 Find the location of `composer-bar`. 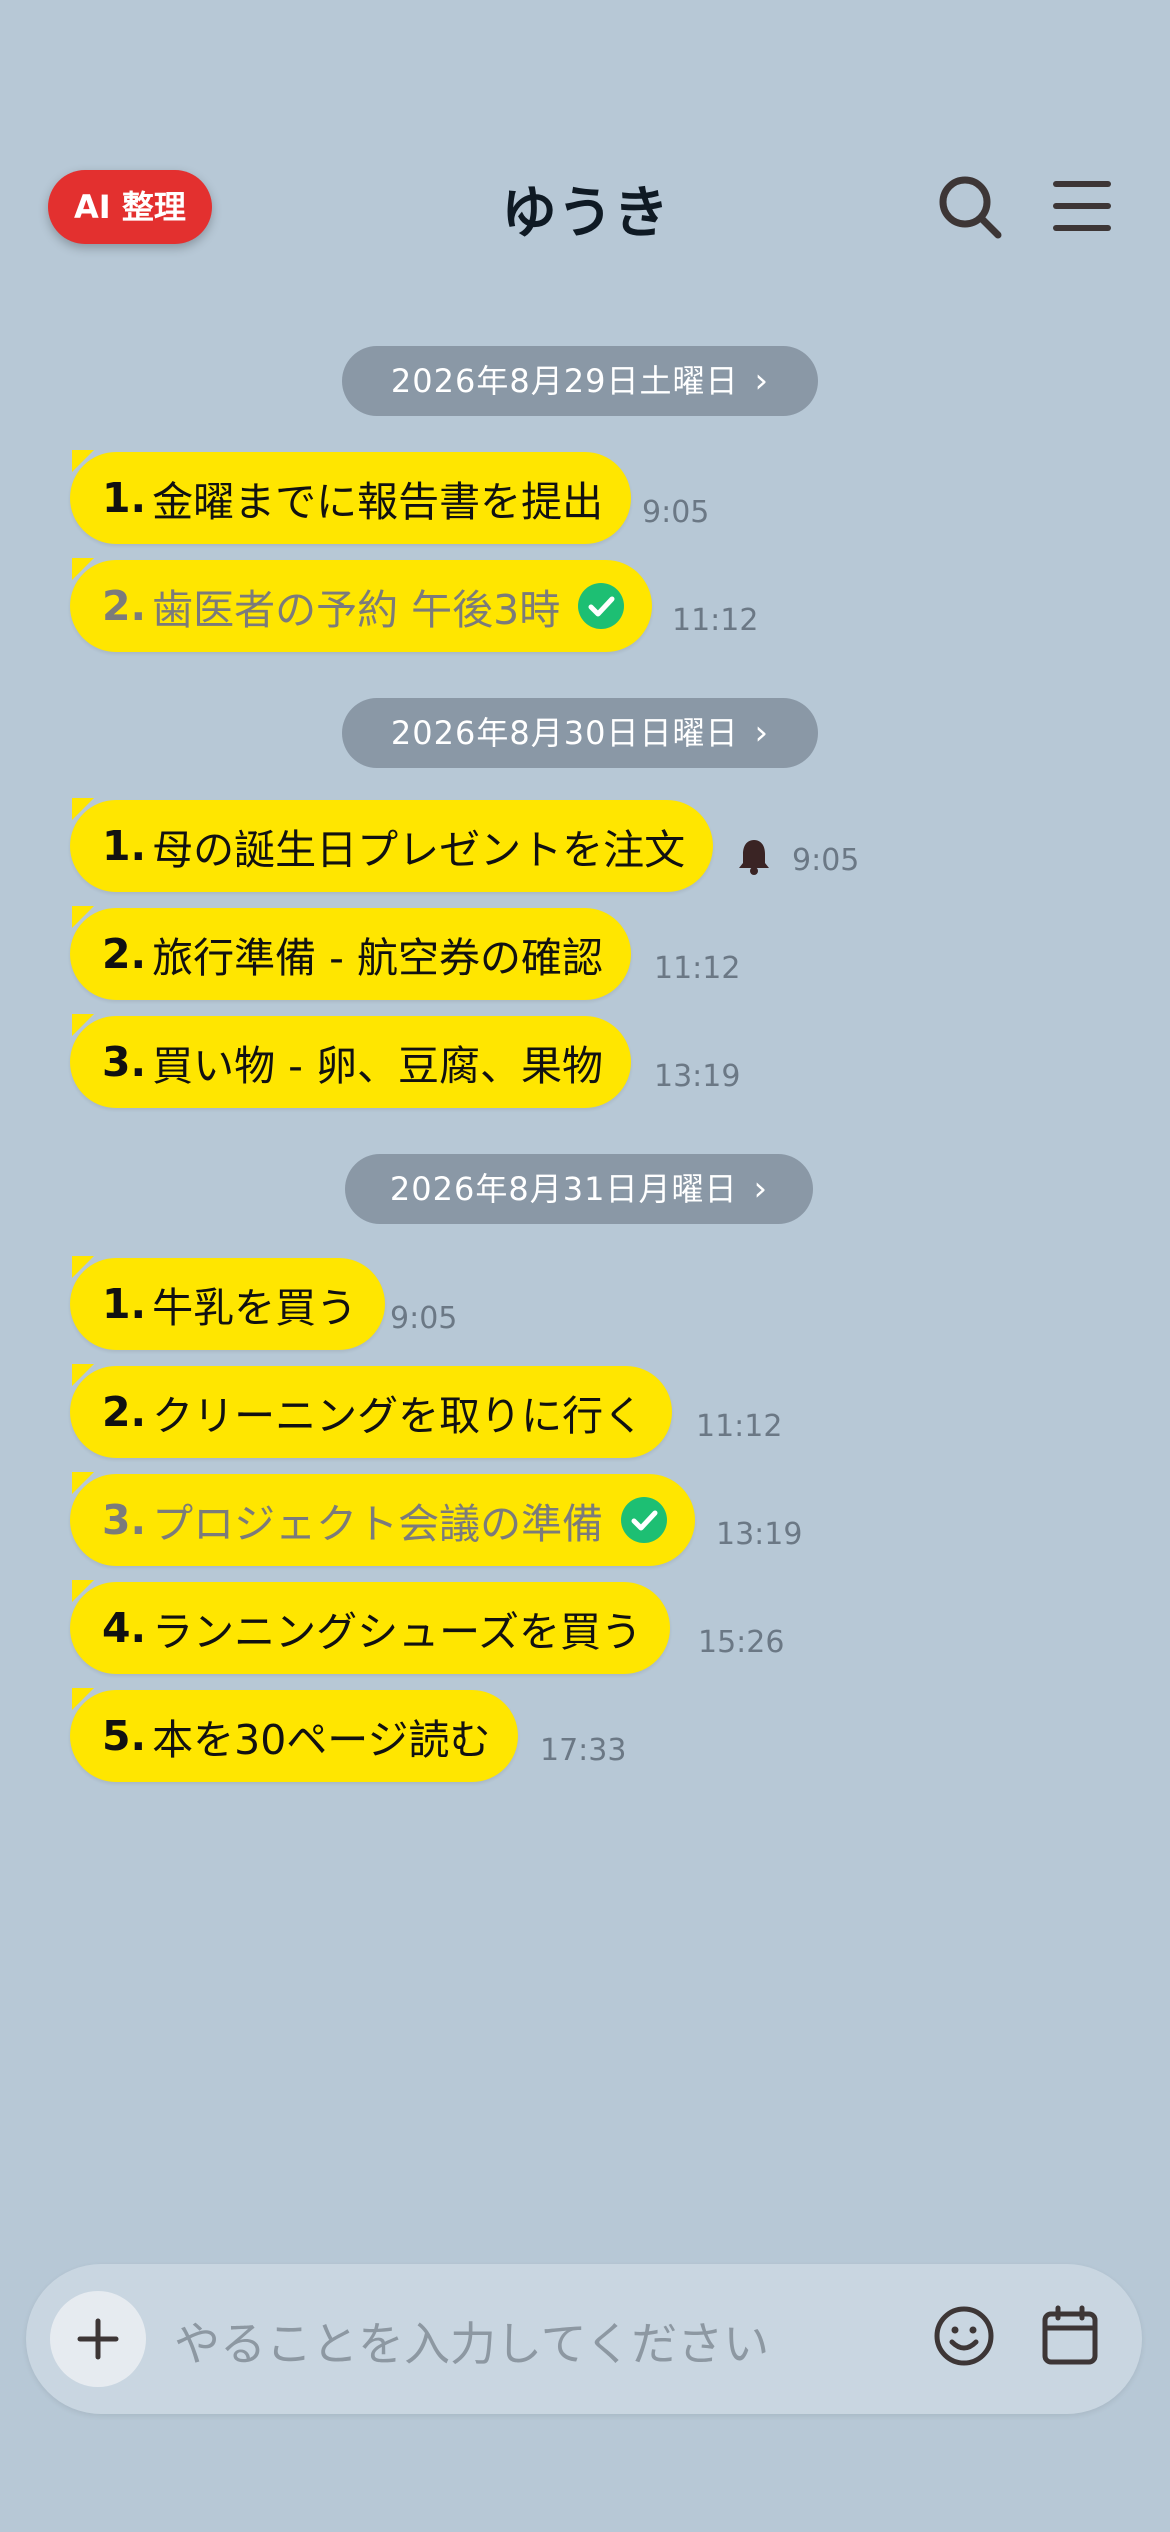

composer-bar is located at coordinates (584, 2339).